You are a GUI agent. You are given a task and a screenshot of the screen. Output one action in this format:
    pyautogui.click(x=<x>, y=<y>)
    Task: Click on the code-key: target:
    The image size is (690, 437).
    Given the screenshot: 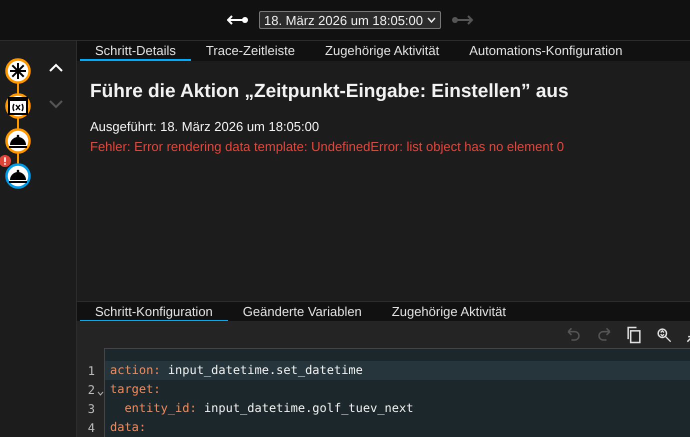 What is the action you would take?
    pyautogui.click(x=135, y=389)
    